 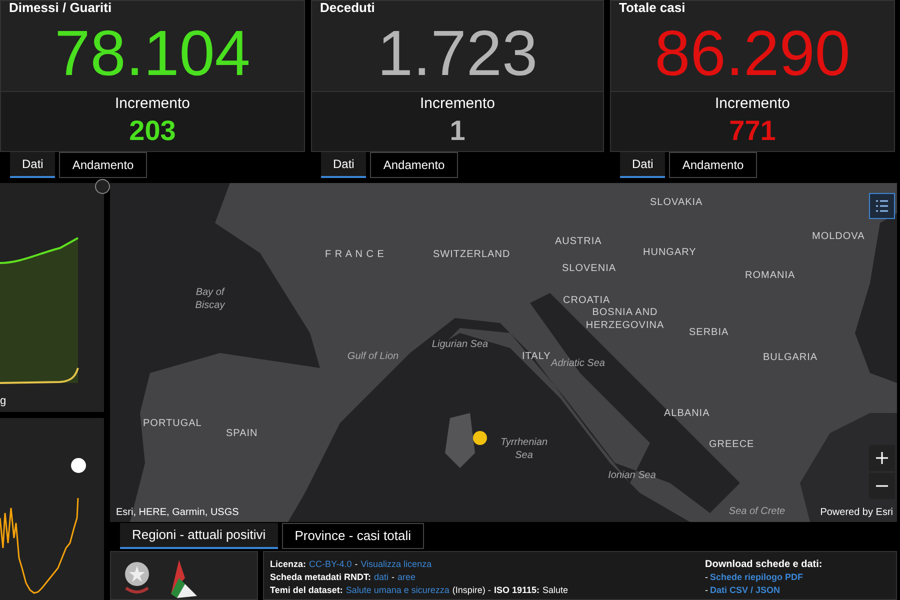 What do you see at coordinates (752, 53) in the screenshot?
I see `stat-value: 86.290` at bounding box center [752, 53].